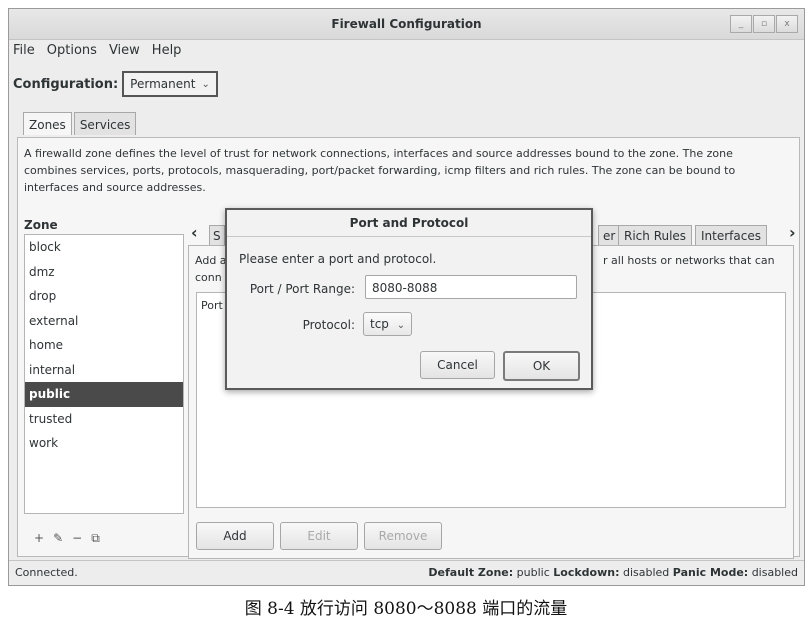 The image size is (812, 627). I want to click on configuration-select: Permanent ⌄, so click(170, 84).